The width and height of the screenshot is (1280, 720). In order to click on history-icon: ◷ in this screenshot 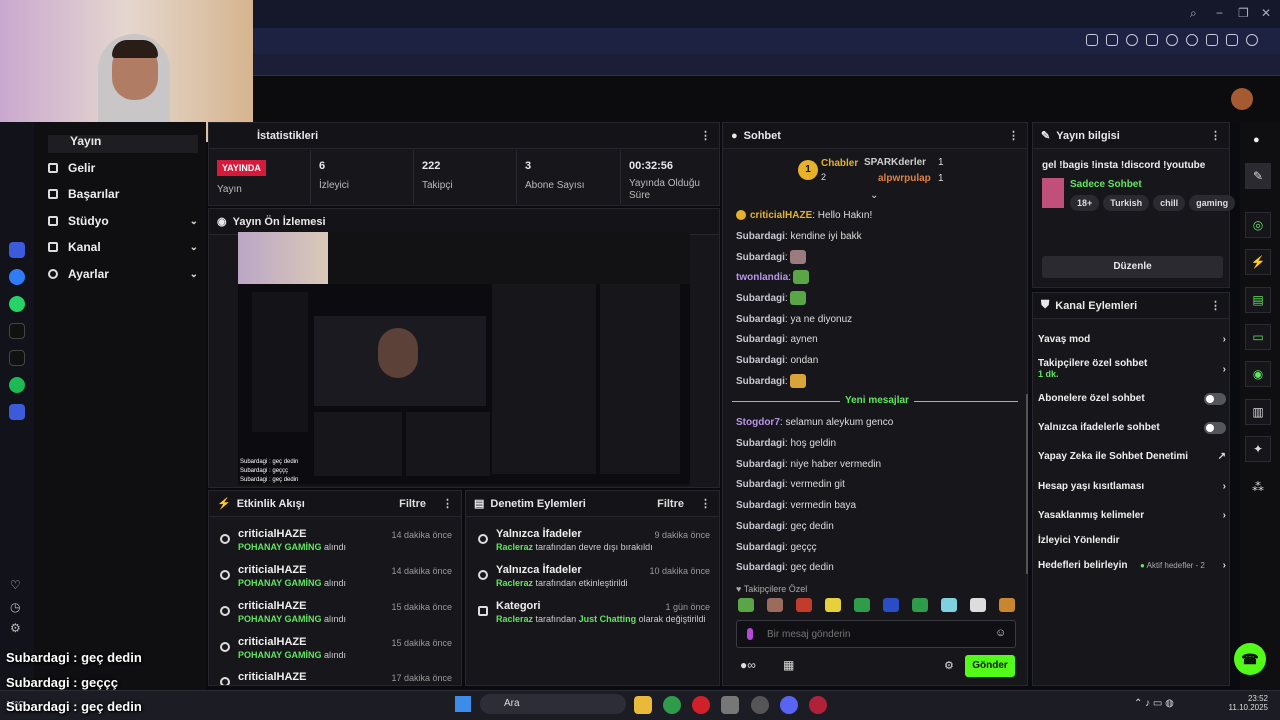, I will do `click(15, 607)`.